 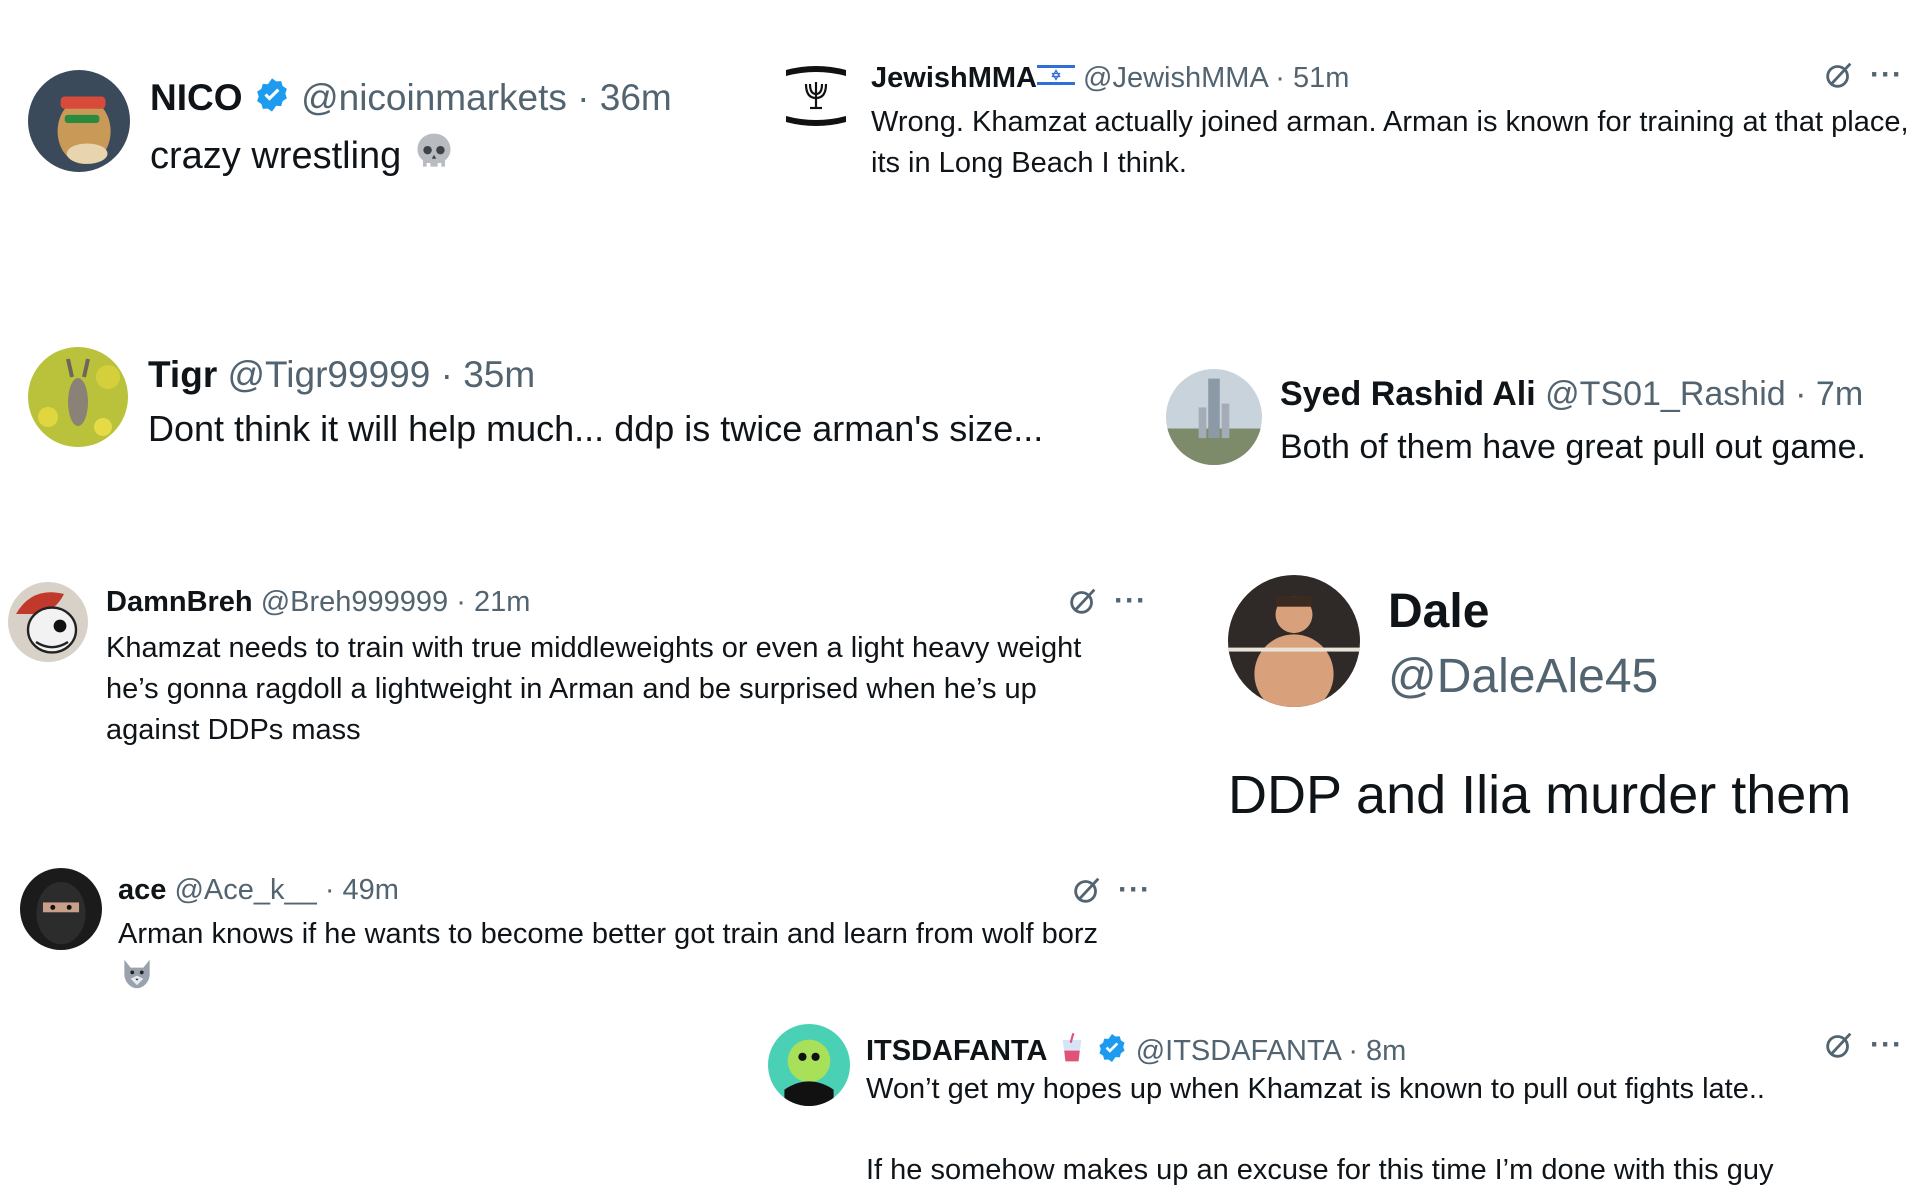 I want to click on author-name: ITSDAFANTA, so click(x=957, y=1051).